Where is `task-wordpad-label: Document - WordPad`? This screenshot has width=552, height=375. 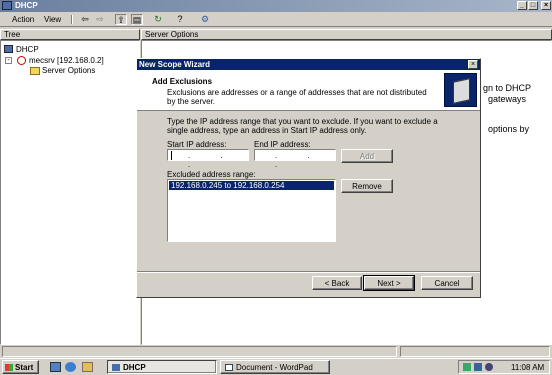 task-wordpad-label: Document - WordPad is located at coordinates (274, 367).